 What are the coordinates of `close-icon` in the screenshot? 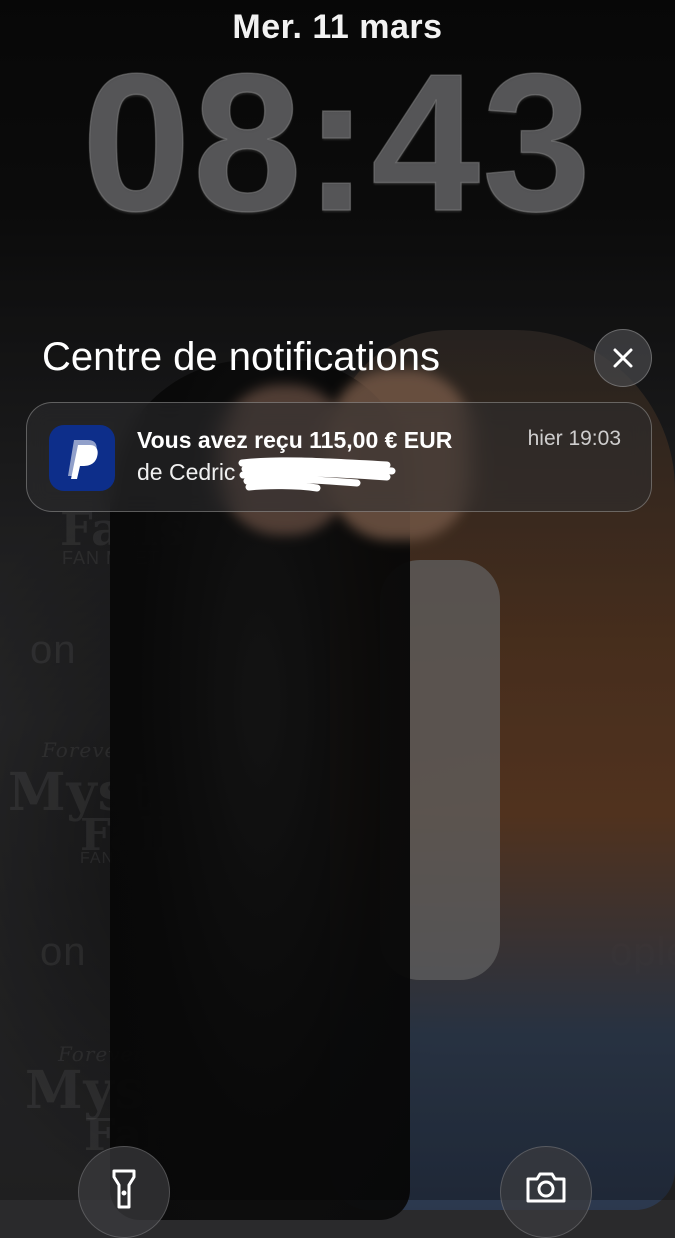 It's located at (623, 358).